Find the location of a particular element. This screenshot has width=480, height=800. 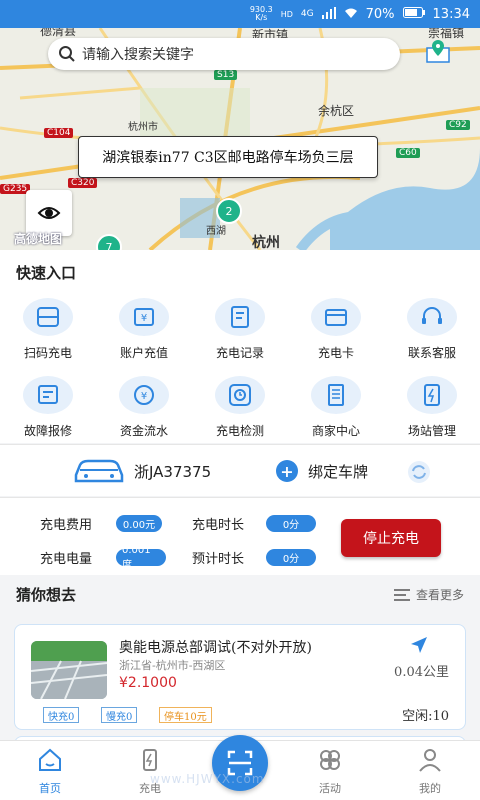

tab-activity: 活动 is located at coordinates (330, 771).